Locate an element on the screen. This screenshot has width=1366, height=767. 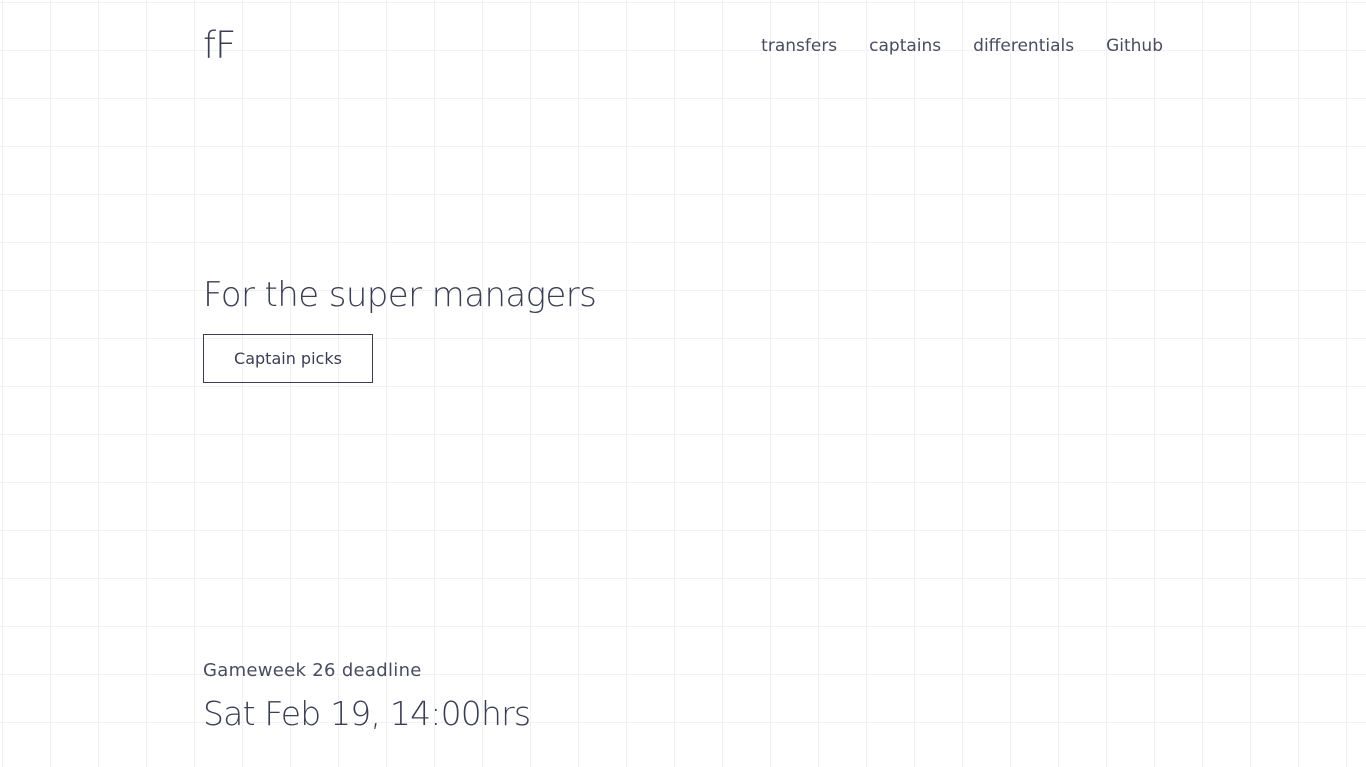
deadline-value: Sat Feb 19, 14:00hrs is located at coordinates (367, 713).